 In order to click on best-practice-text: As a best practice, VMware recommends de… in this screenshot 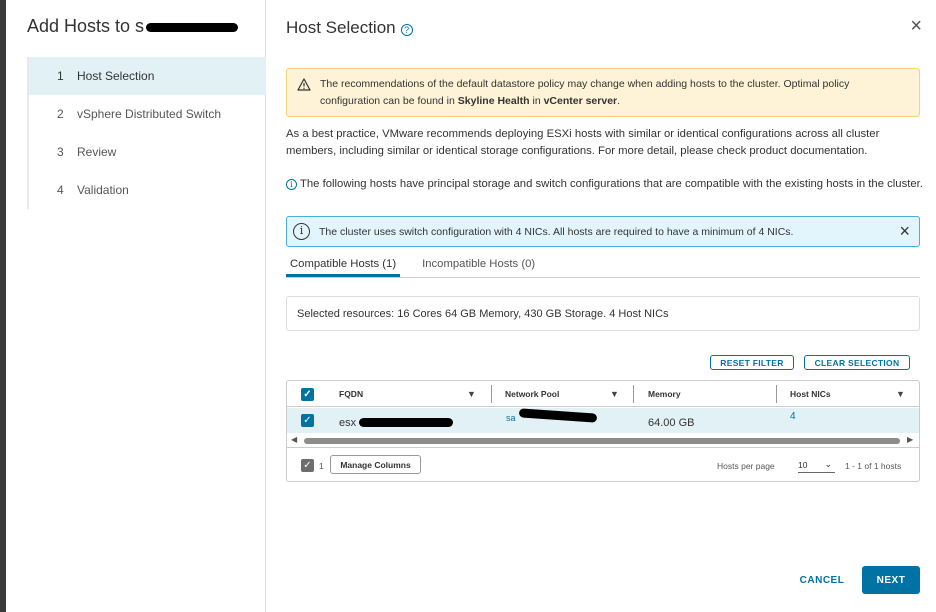, I will do `click(583, 142)`.